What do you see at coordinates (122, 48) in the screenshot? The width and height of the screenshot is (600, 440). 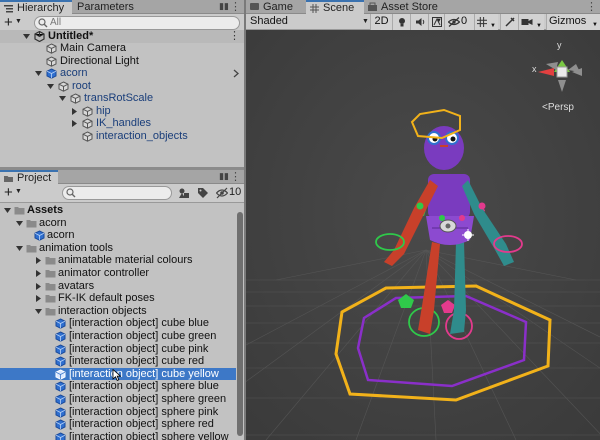 I see `hierarchy-row-main-camera: Main Camera` at bounding box center [122, 48].